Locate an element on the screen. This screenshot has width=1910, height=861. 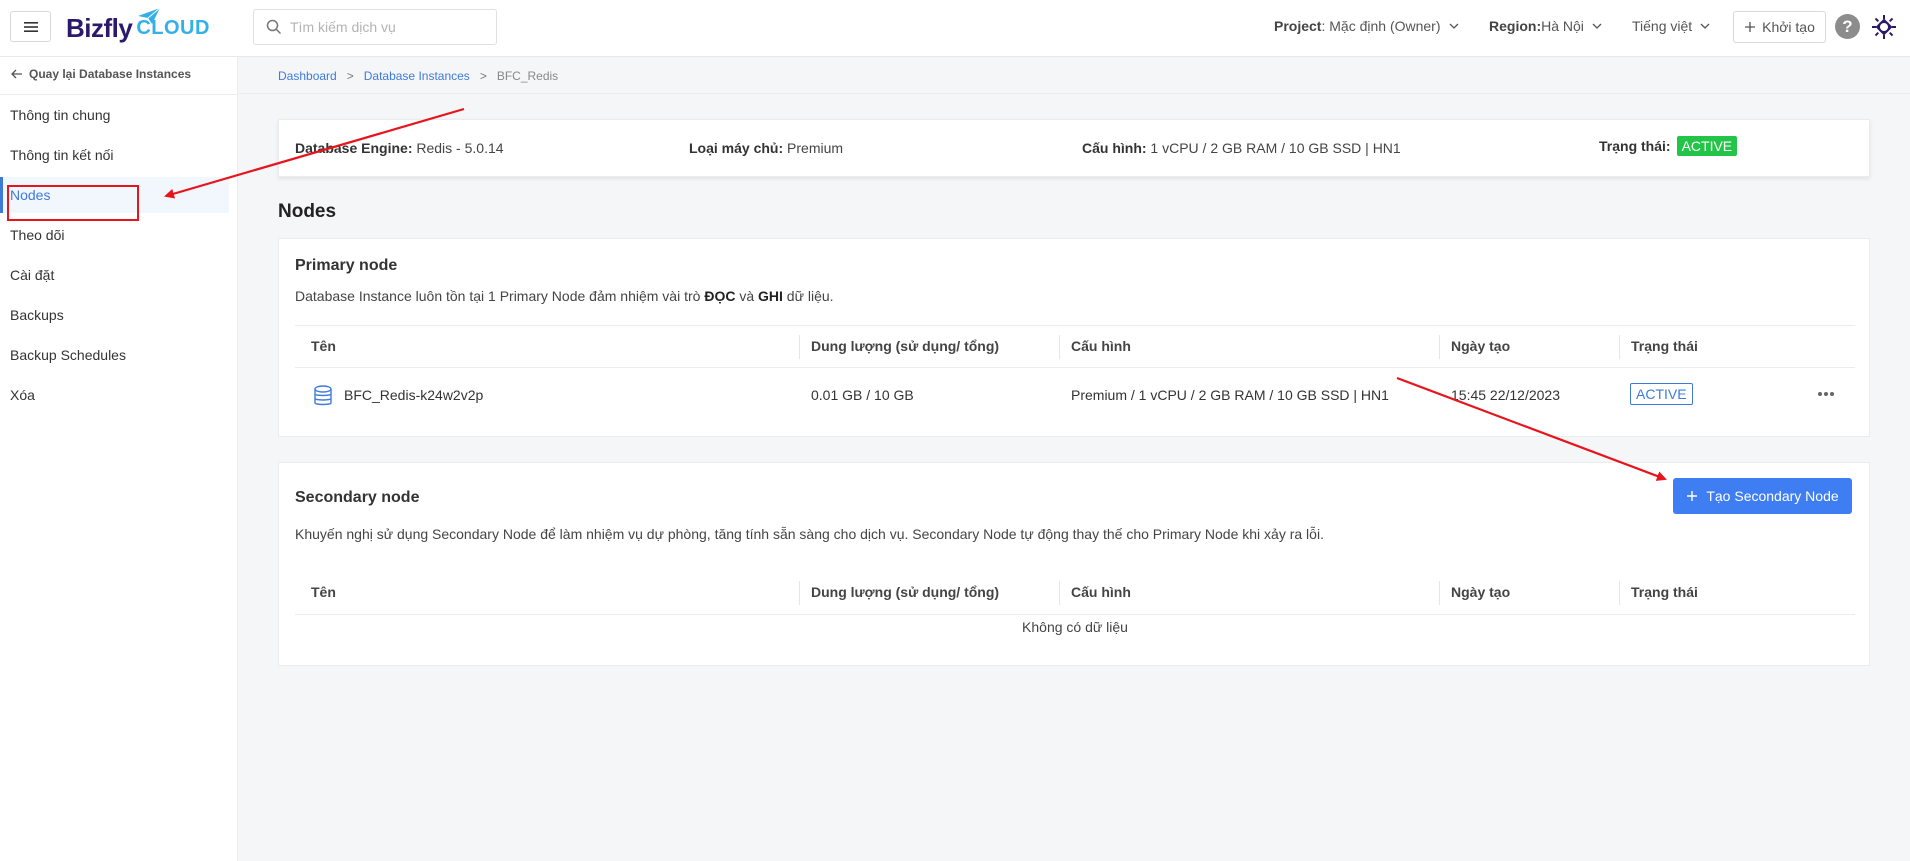
engine-field: Database Engine: Redis - 5.0.14 is located at coordinates (399, 148).